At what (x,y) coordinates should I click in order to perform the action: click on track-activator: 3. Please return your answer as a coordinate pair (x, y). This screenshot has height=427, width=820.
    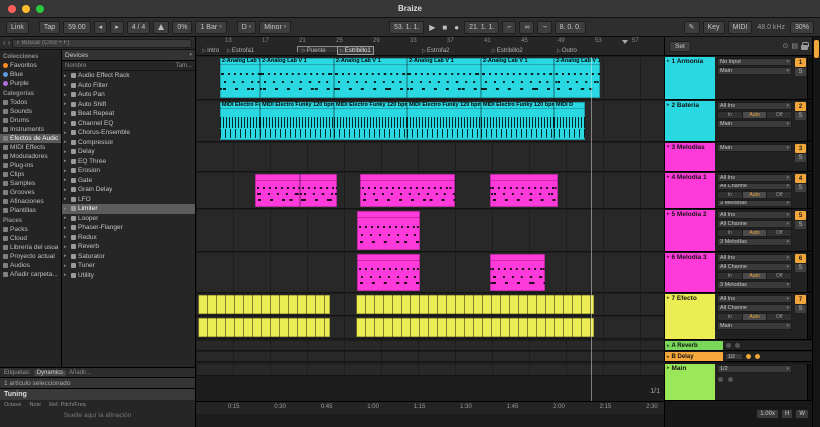
    Looking at the image, I should click on (800, 148).